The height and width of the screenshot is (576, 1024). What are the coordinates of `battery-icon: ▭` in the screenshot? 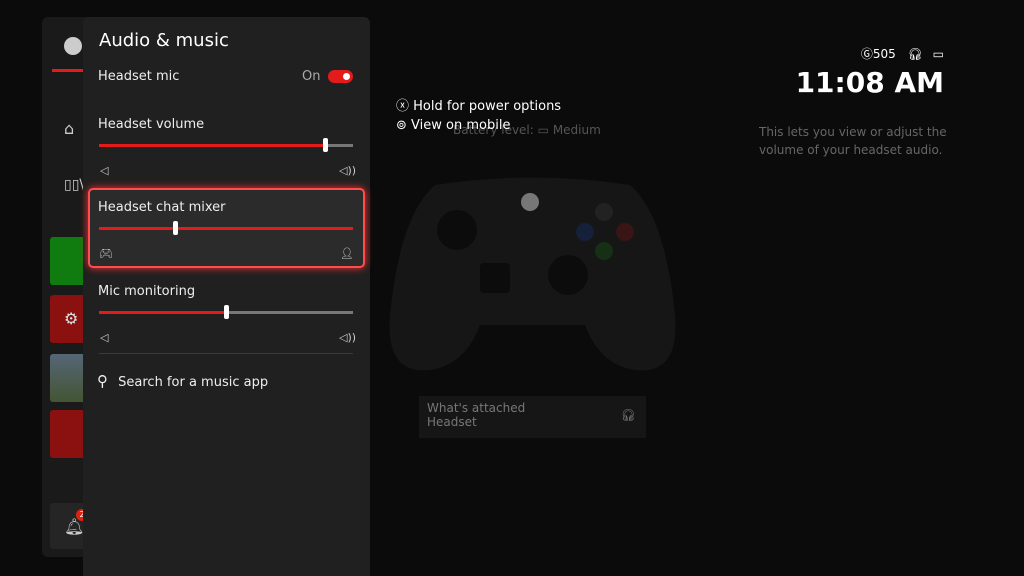 It's located at (543, 130).